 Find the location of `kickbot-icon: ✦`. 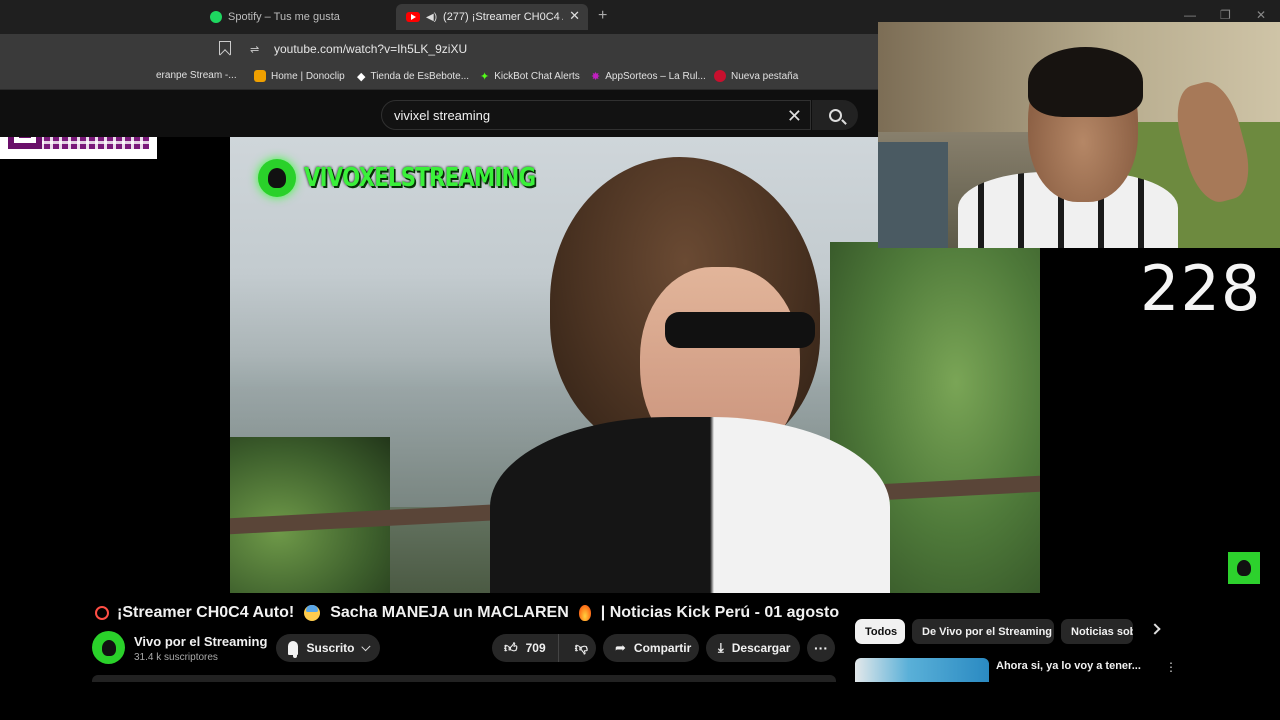

kickbot-icon: ✦ is located at coordinates (485, 77).